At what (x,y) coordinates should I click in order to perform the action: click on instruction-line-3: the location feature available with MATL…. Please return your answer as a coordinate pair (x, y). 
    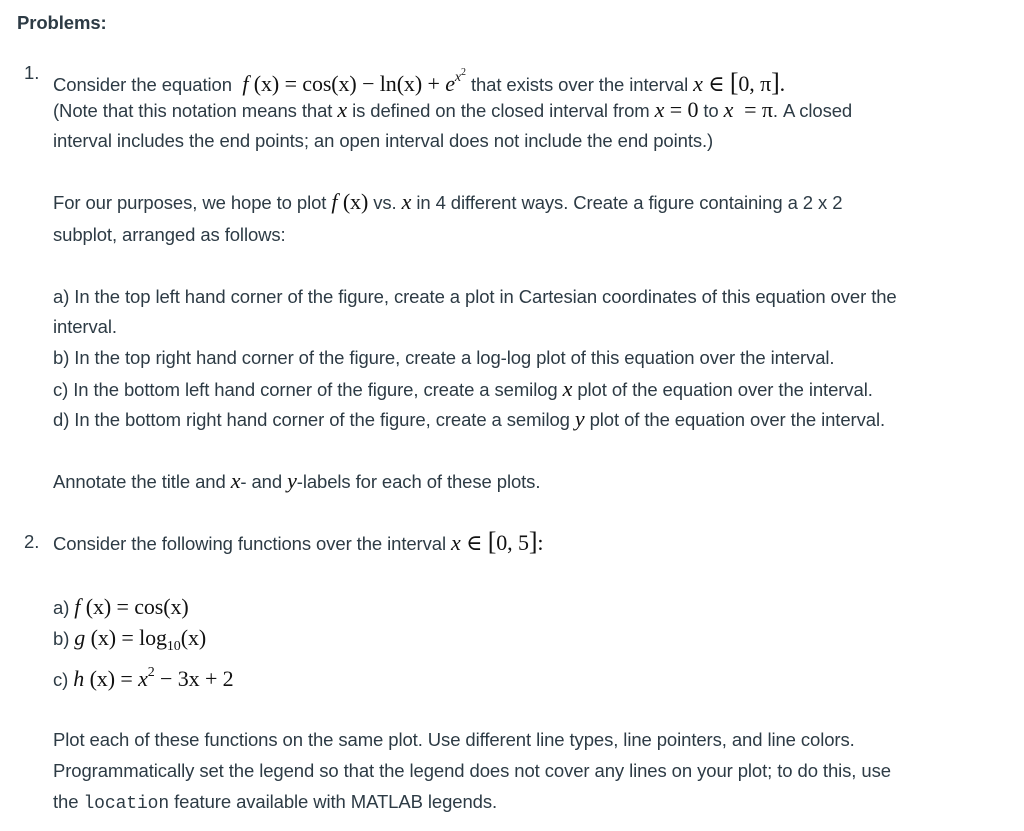
    Looking at the image, I should click on (275, 802).